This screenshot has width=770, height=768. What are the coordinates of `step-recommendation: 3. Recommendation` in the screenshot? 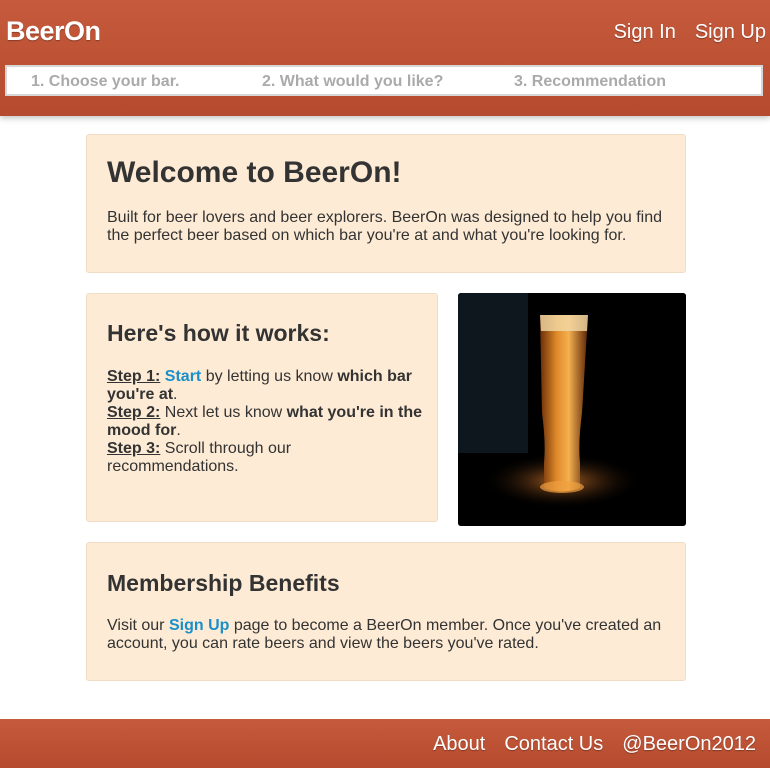 It's located at (590, 82).